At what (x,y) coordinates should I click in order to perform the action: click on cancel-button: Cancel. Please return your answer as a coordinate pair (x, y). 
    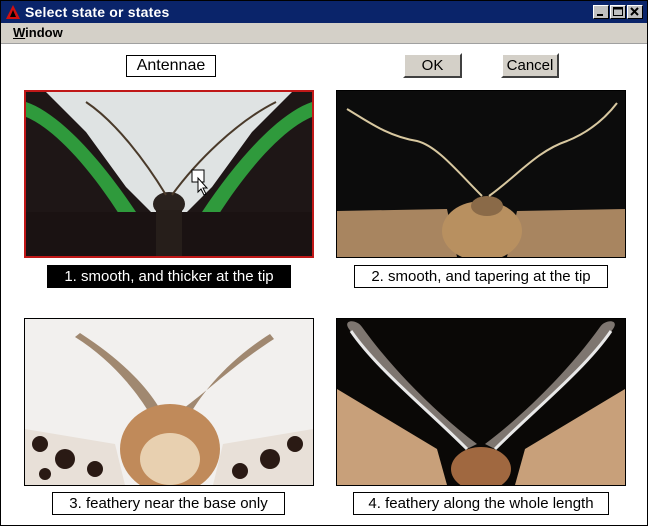
    Looking at the image, I should click on (530, 65).